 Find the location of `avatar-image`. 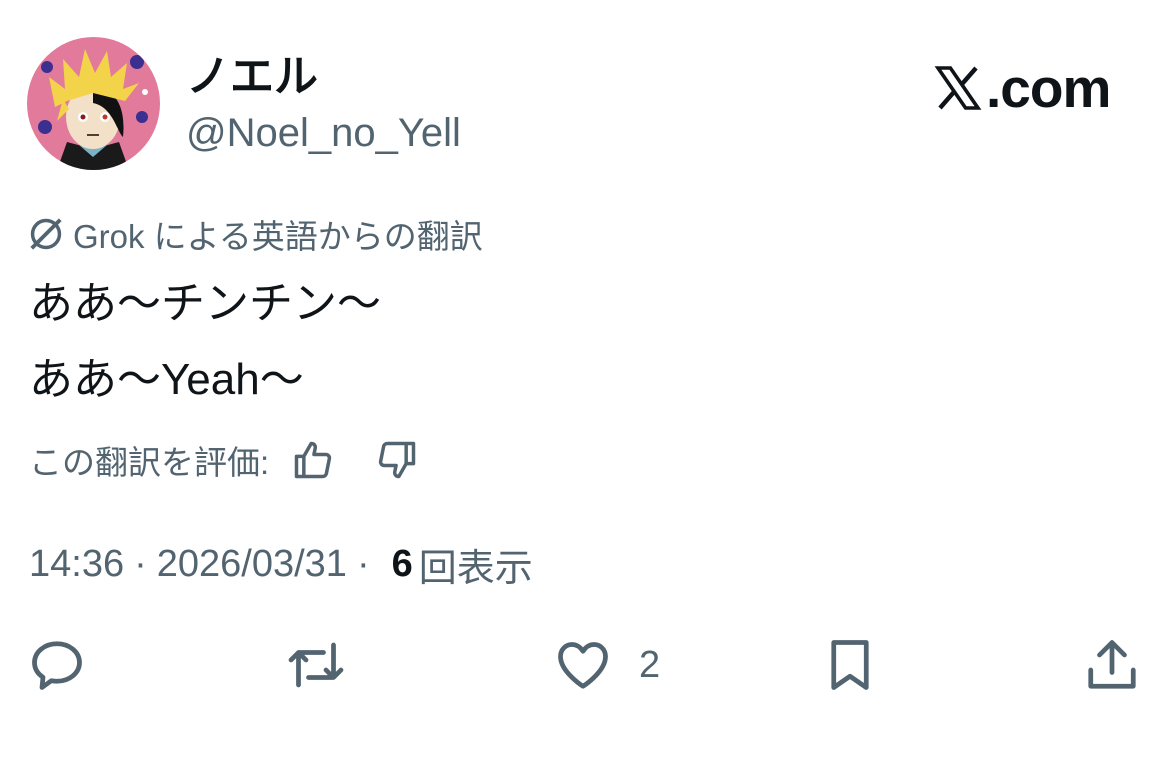

avatar-image is located at coordinates (93, 103).